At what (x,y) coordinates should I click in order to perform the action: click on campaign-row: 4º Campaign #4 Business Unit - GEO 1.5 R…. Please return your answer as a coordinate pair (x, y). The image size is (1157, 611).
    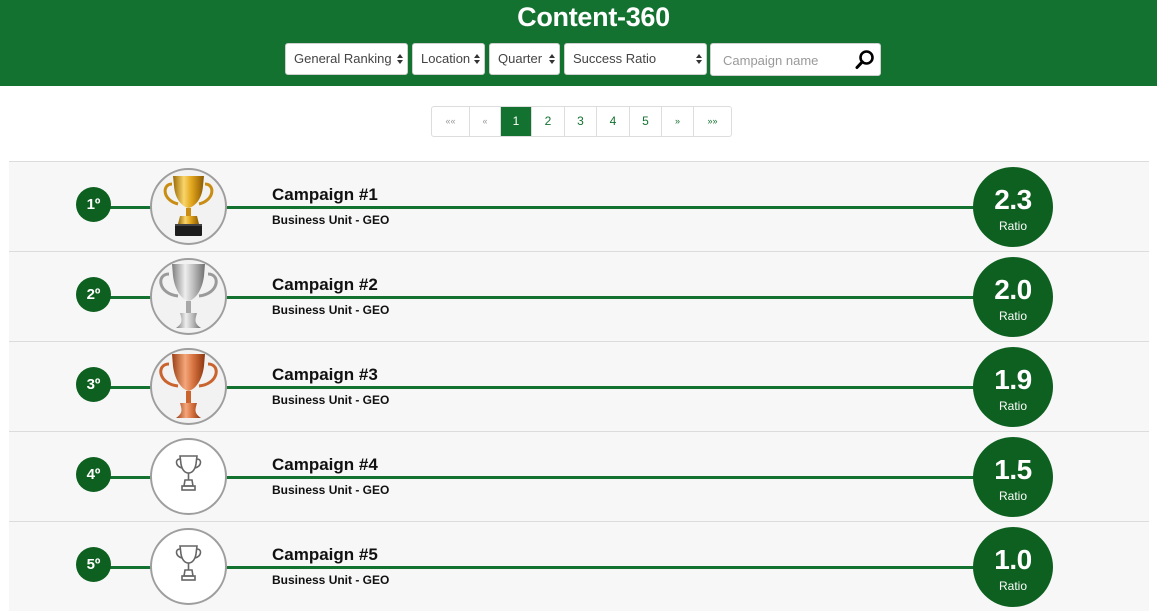
    Looking at the image, I should click on (579, 476).